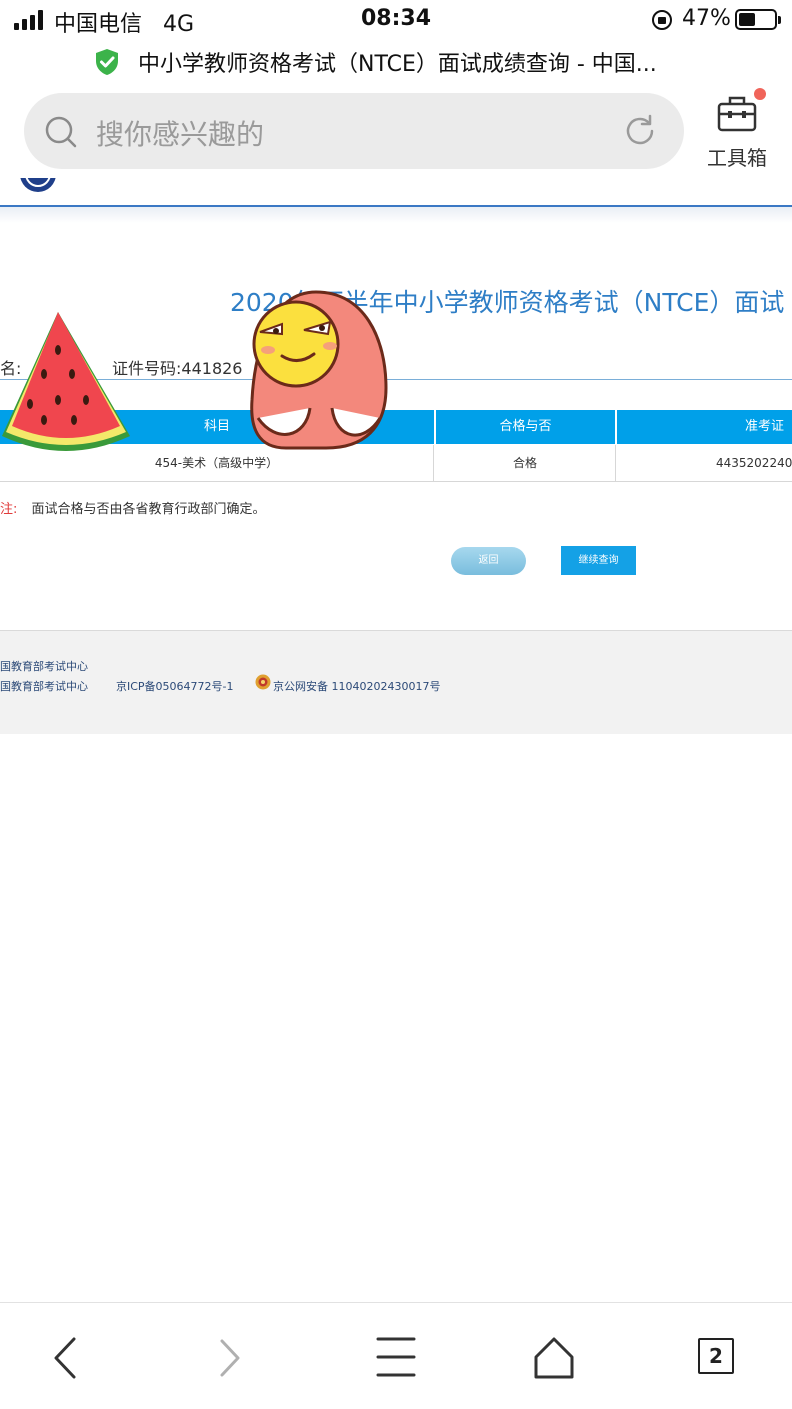 This screenshot has height=1409, width=792. I want to click on continue-query-button: 继续查询, so click(598, 560).